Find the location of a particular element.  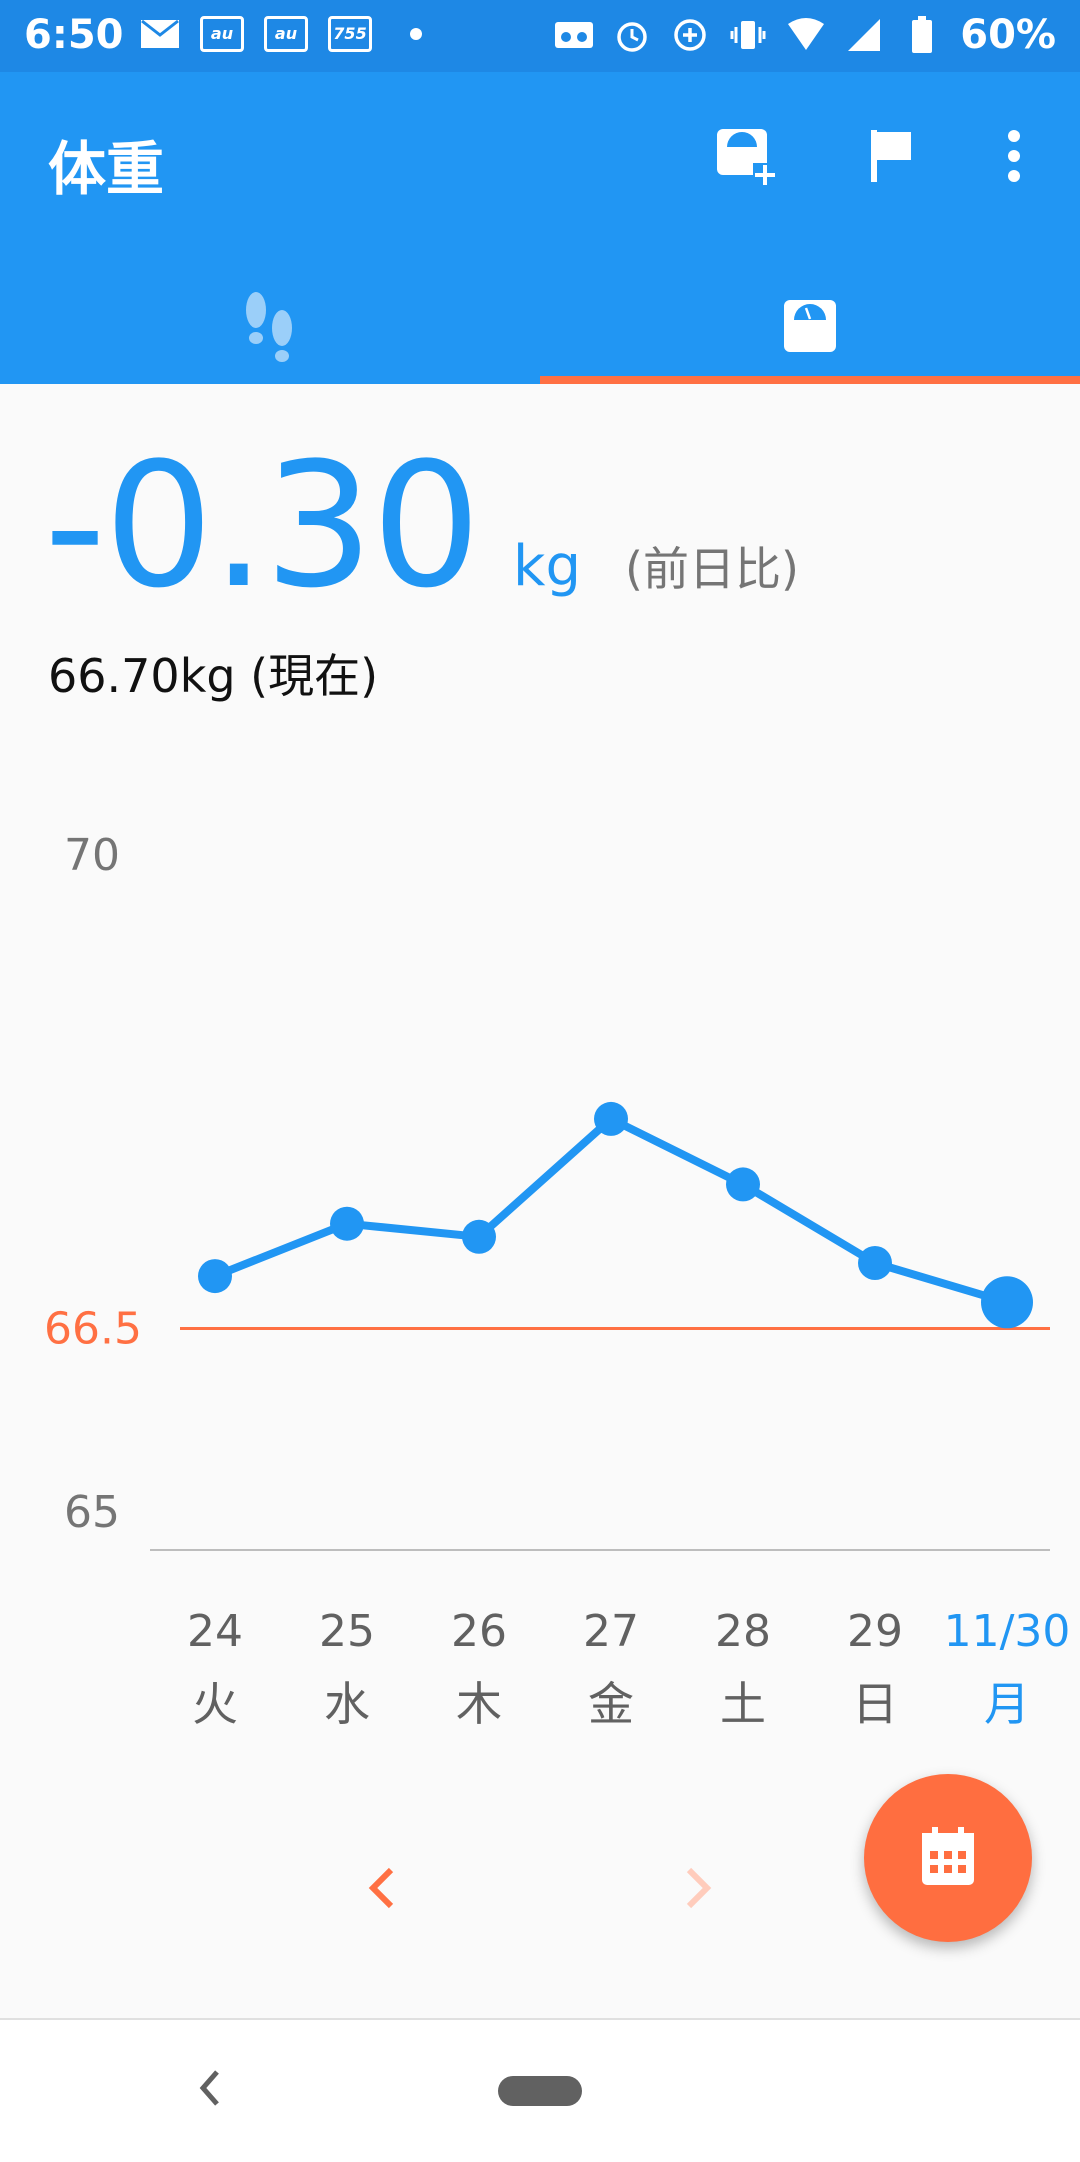

chevron-left-icon is located at coordinates (382, 1890).